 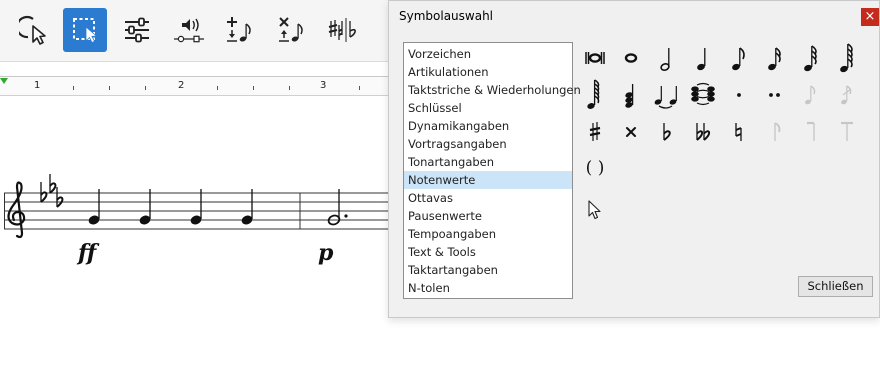 What do you see at coordinates (811, 94) in the screenshot?
I see `grace-note-icon` at bounding box center [811, 94].